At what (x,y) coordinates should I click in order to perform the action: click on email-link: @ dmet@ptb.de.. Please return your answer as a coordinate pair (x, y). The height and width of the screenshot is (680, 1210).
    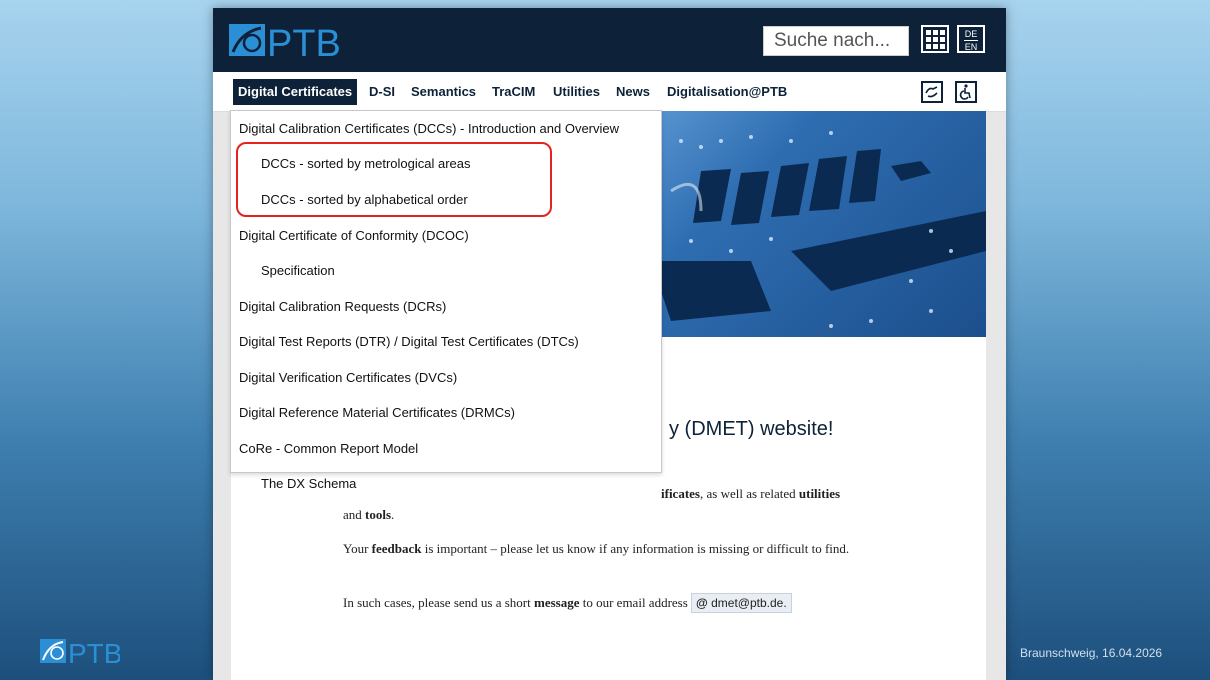
    Looking at the image, I should click on (741, 603).